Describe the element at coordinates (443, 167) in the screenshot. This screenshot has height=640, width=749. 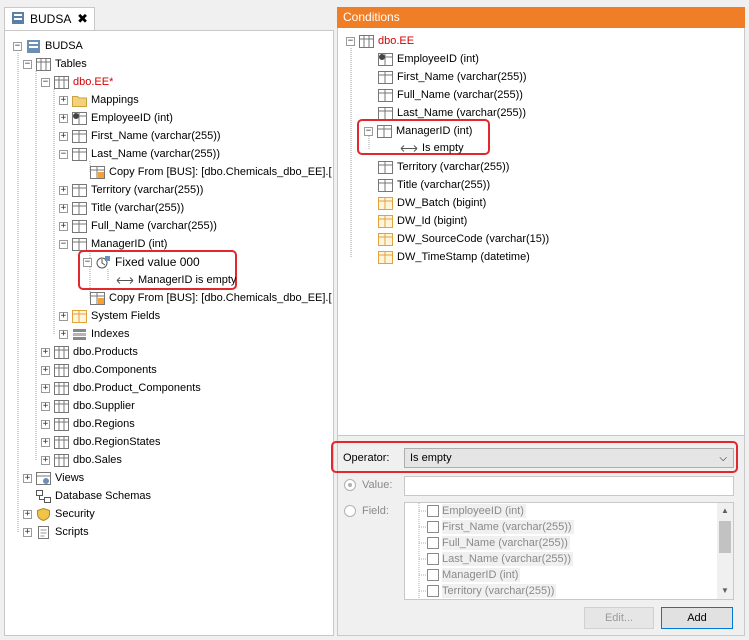
I see `cond-field-territory: Territory (varchar(255))` at that location.